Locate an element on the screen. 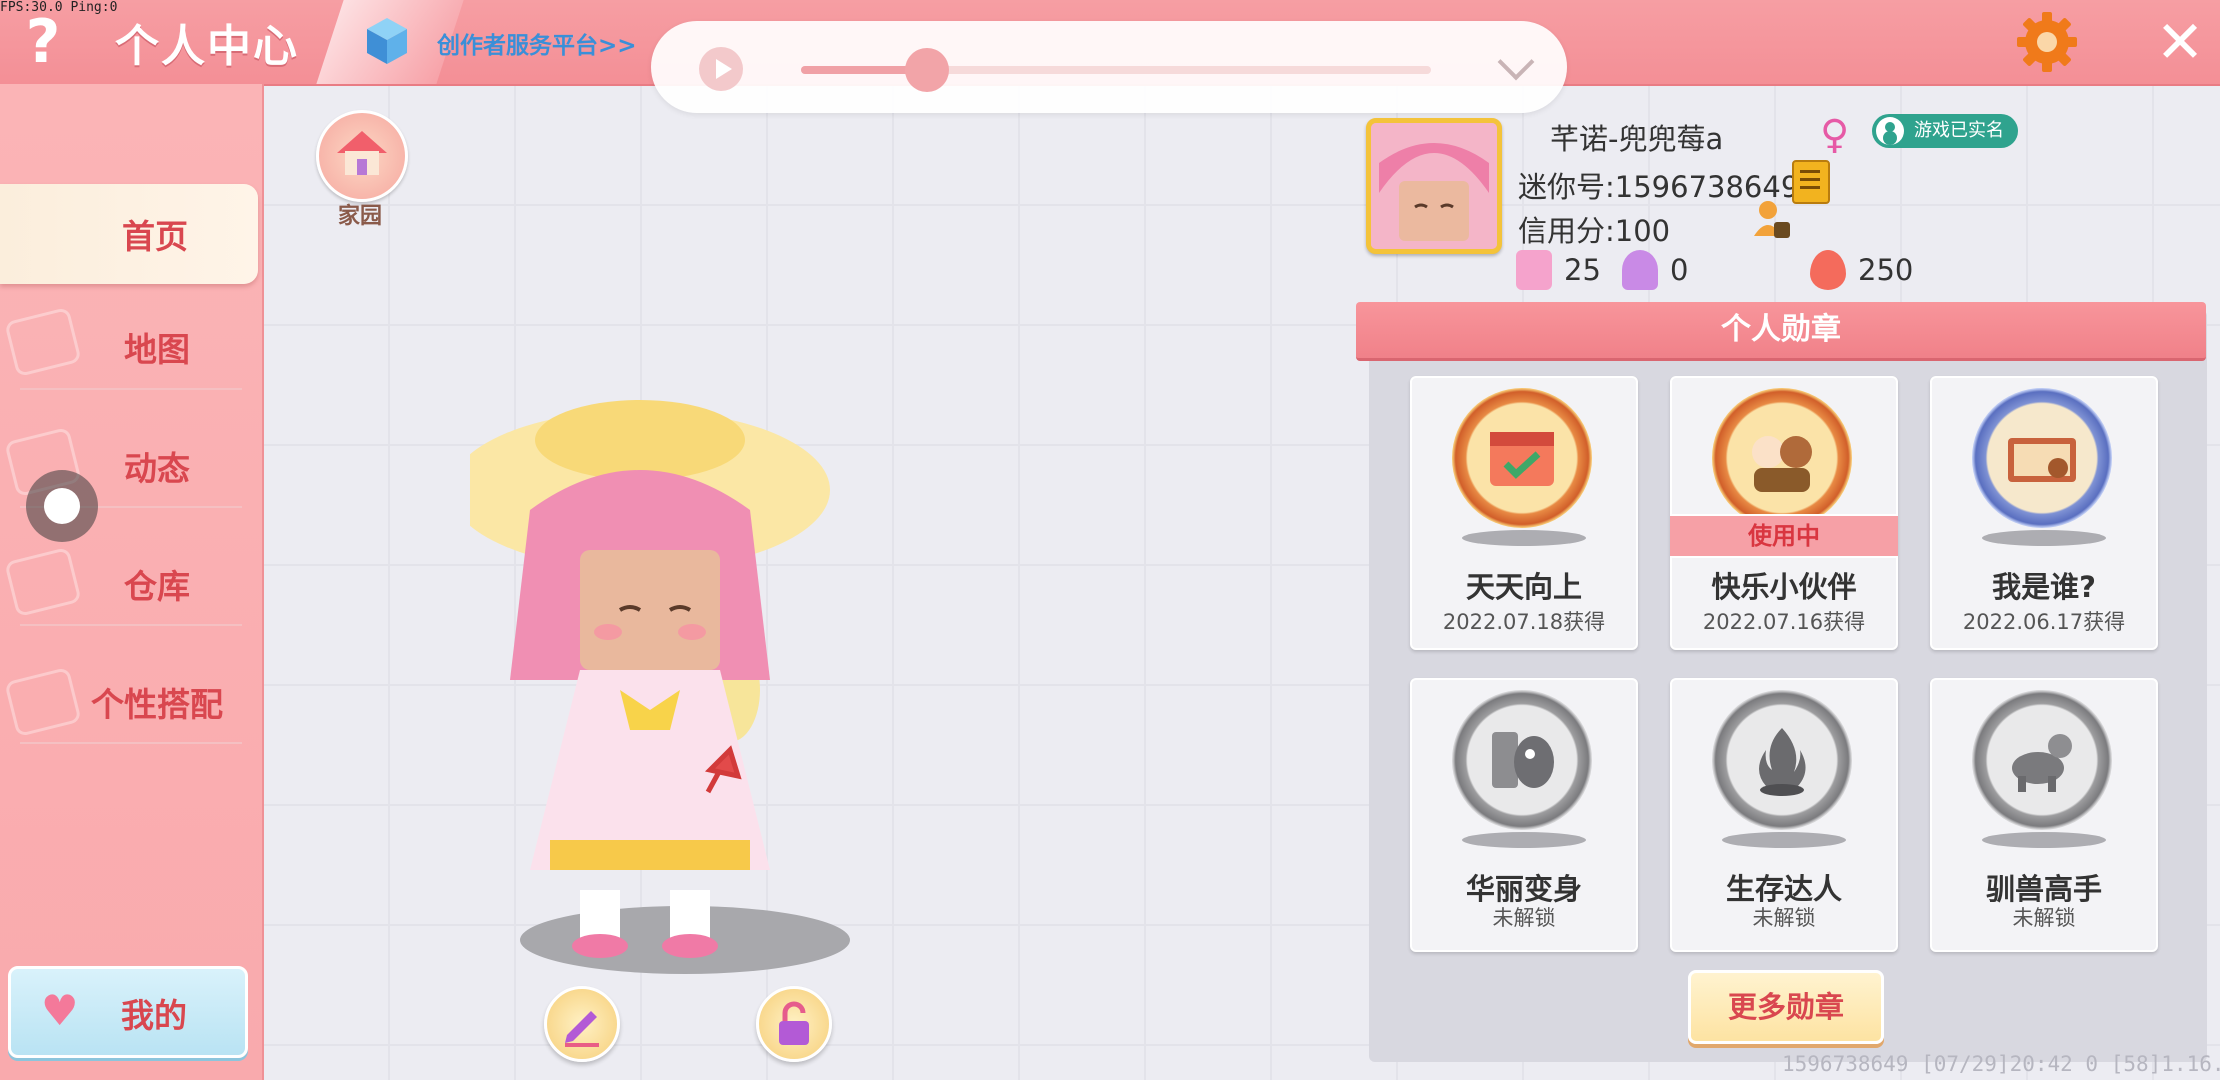 This screenshot has height=1080, width=2220. friend-manage-icon is located at coordinates (1772, 219).